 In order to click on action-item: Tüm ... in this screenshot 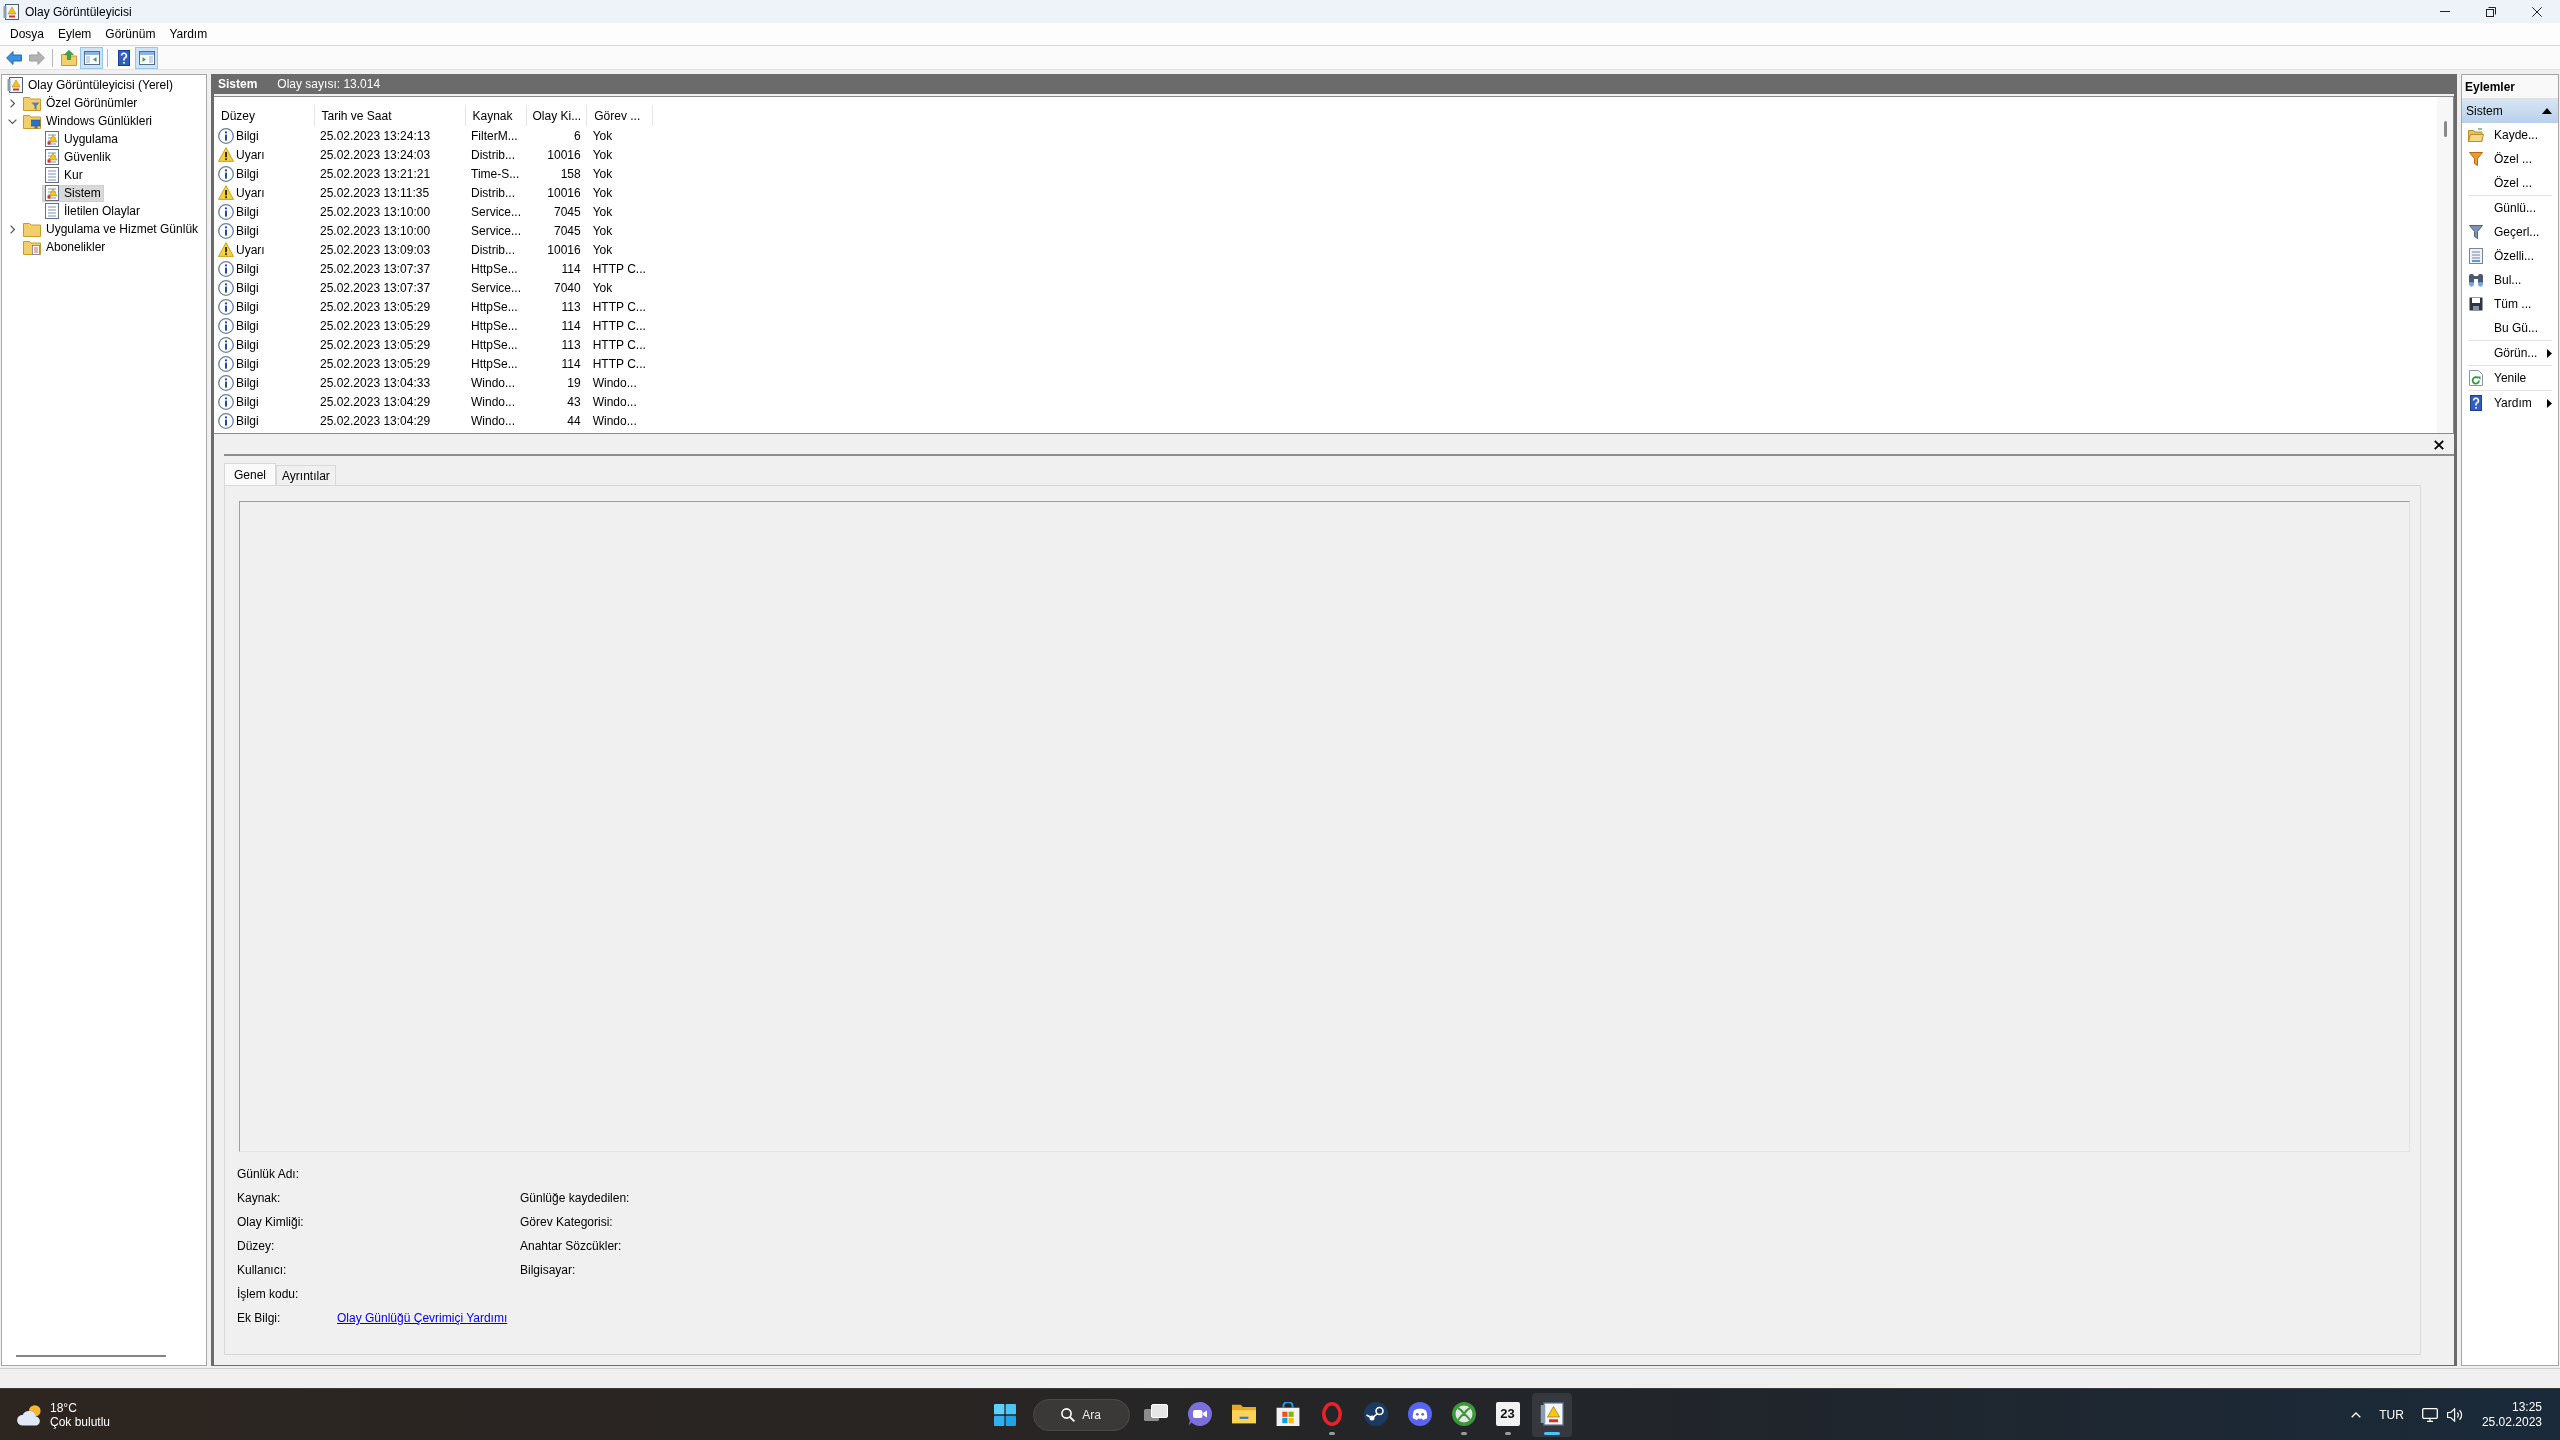, I will do `click(2510, 304)`.